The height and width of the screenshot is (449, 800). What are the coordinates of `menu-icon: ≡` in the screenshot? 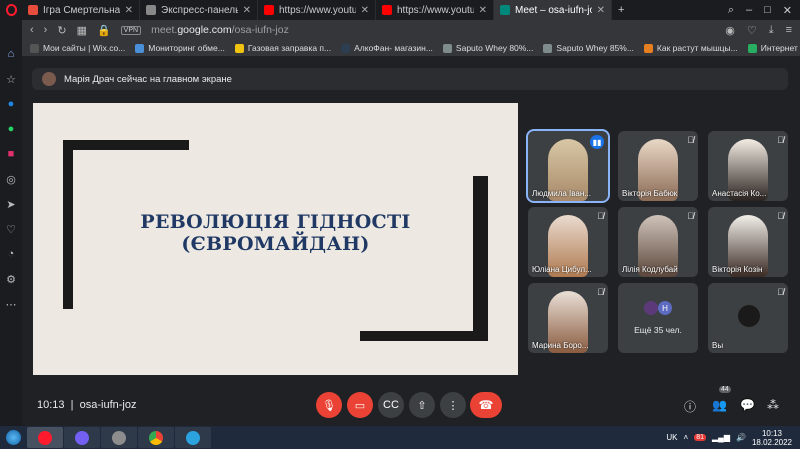 It's located at (789, 30).